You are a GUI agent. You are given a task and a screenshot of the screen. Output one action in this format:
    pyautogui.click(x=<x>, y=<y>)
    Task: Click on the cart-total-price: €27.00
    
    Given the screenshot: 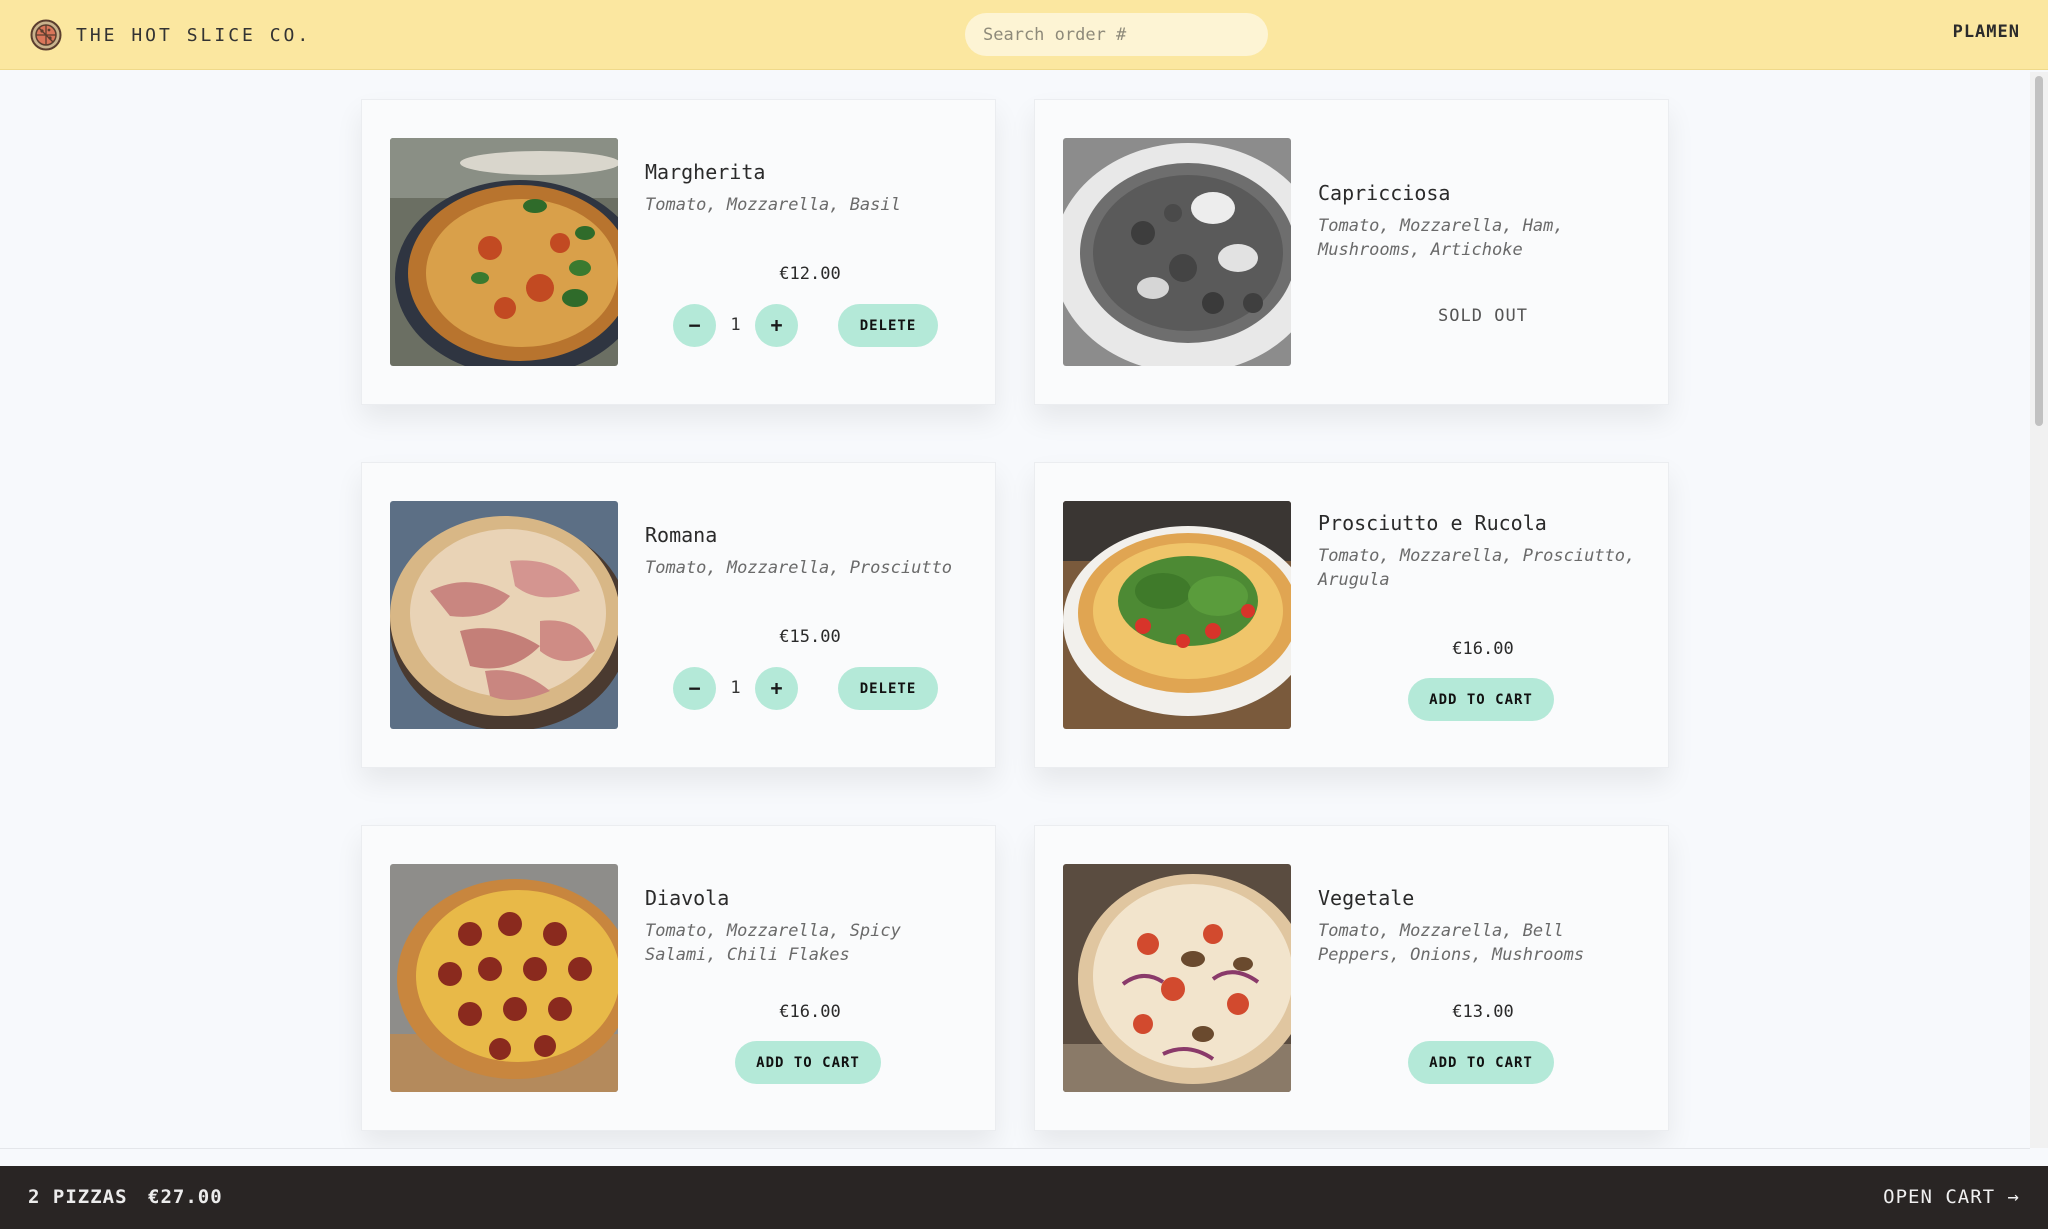 What is the action you would take?
    pyautogui.click(x=185, y=1197)
    